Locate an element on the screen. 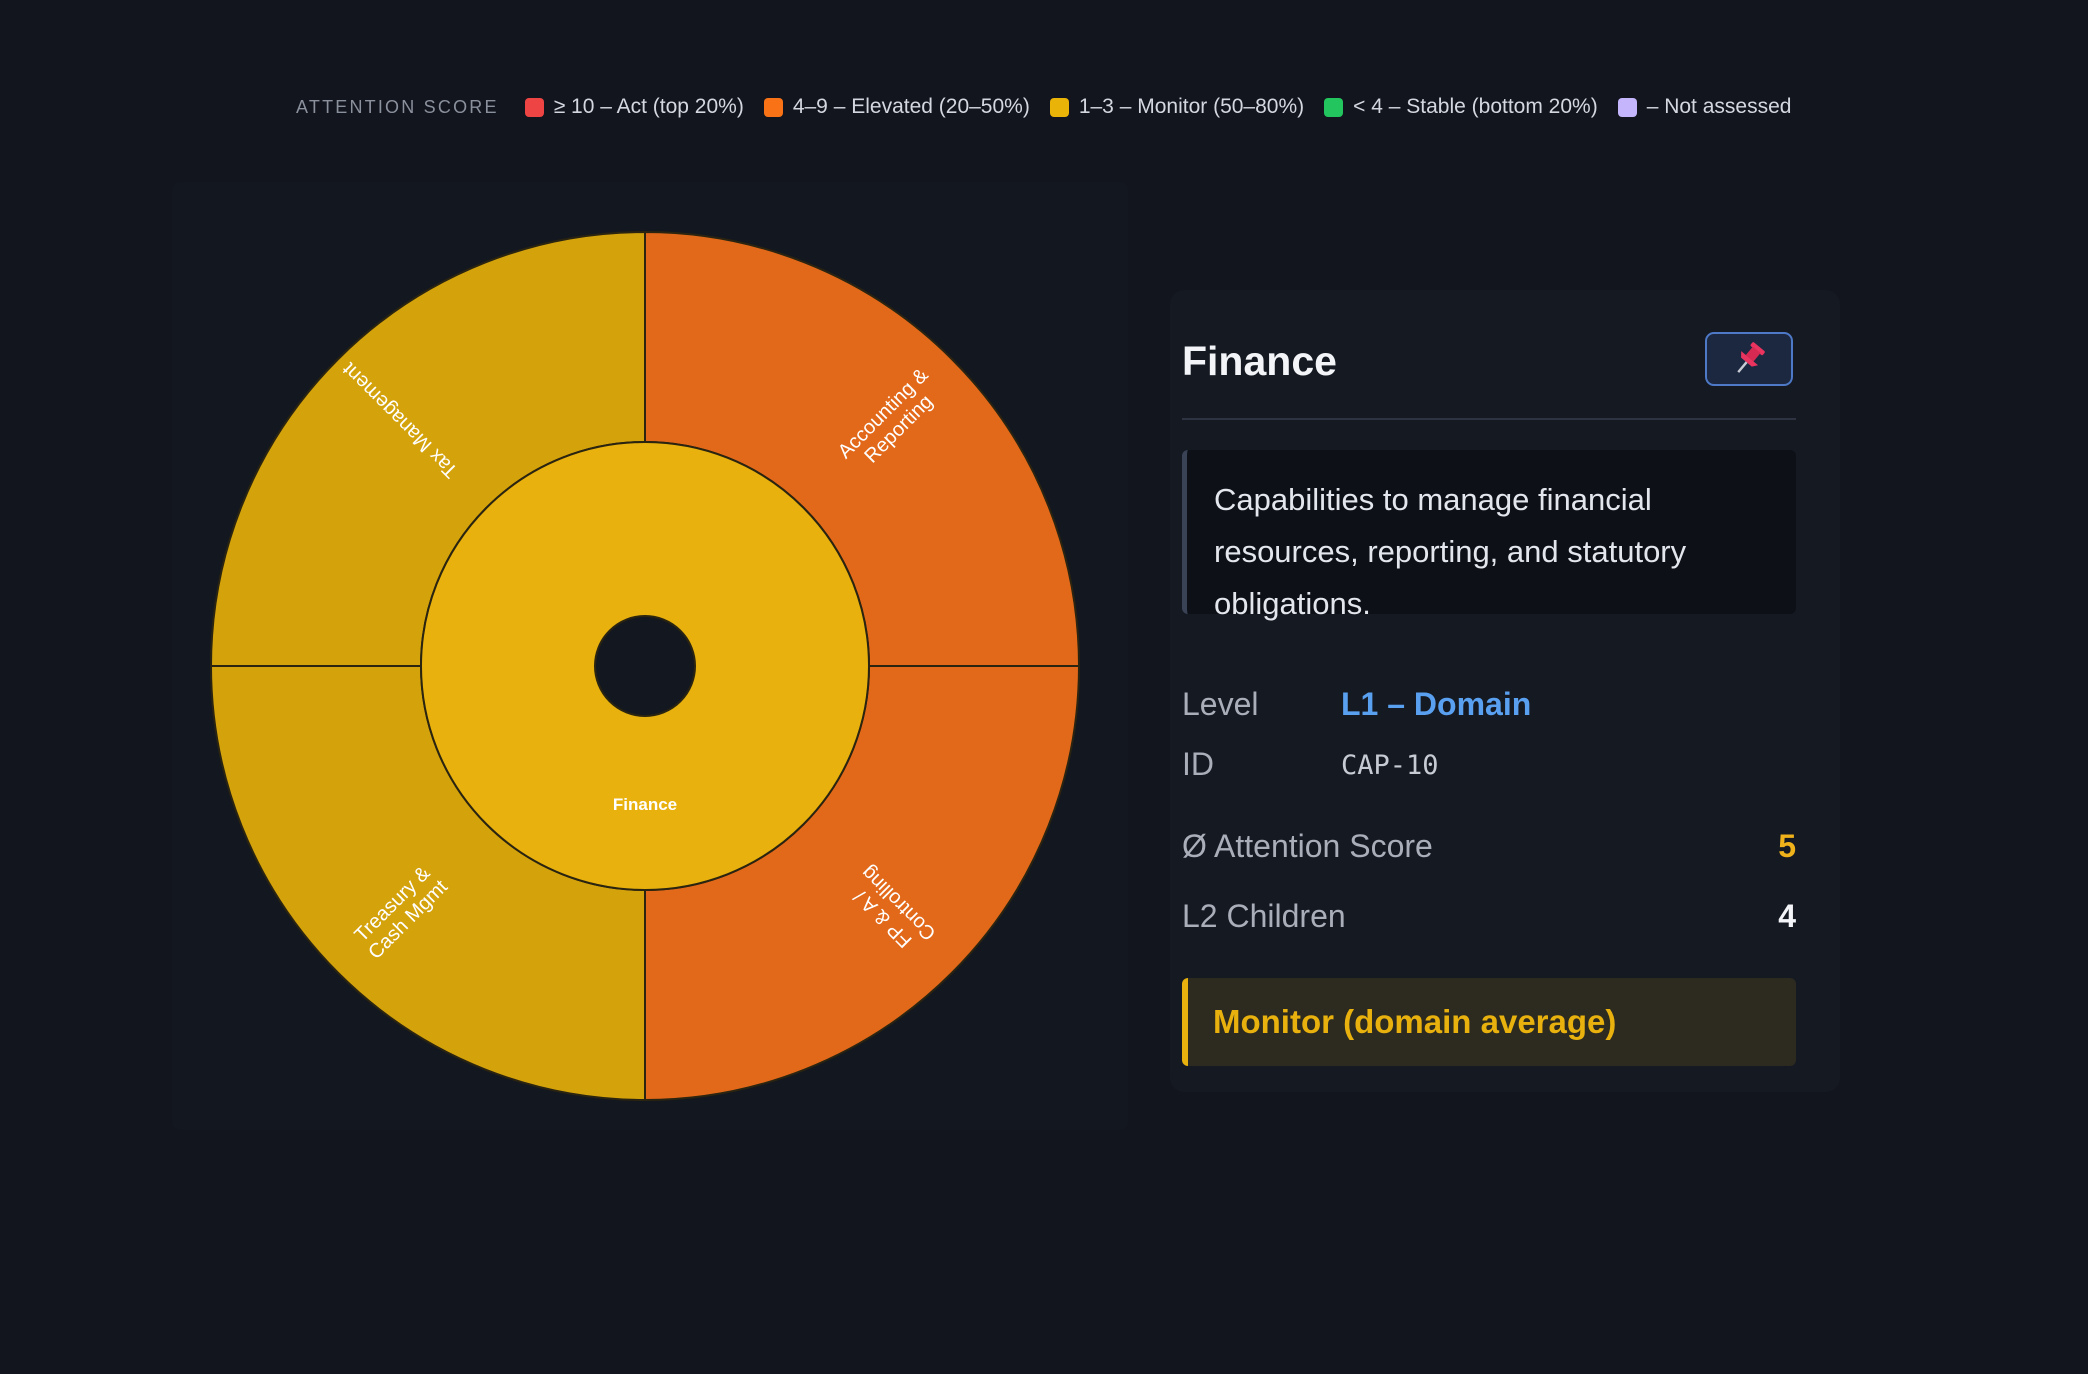  legend-item: ≥ 10 – Act (top 20%) is located at coordinates (634, 107).